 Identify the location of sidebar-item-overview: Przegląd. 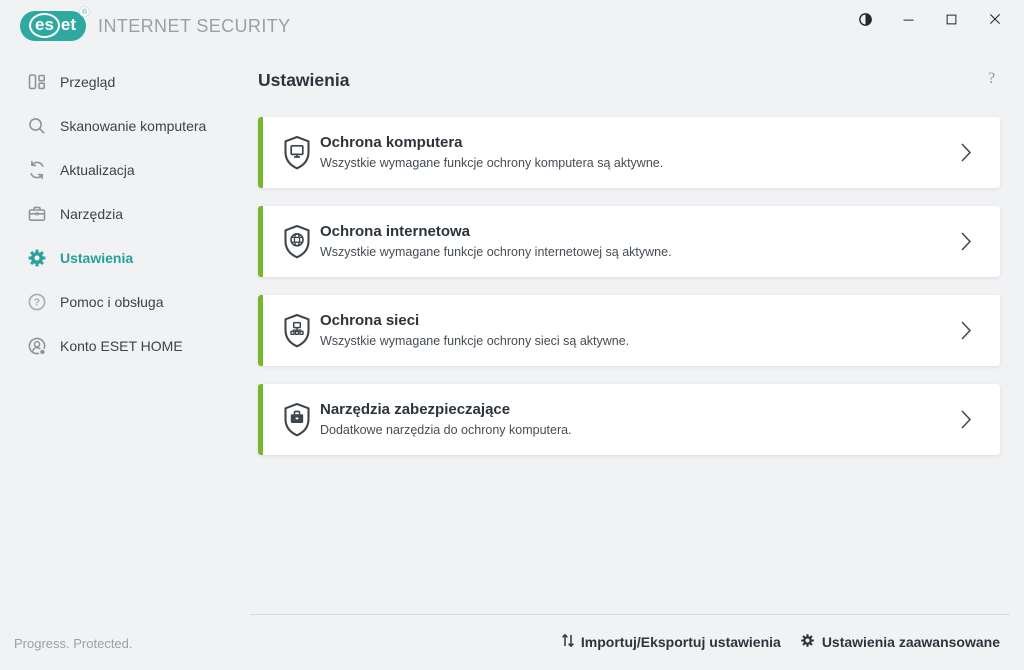
(124, 82).